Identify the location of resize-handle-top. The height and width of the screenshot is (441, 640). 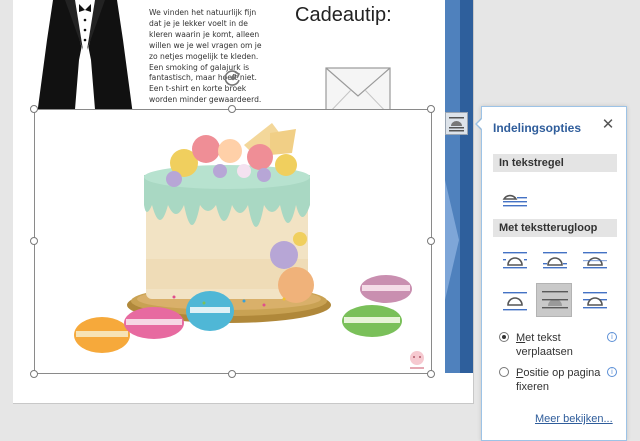
(232, 109).